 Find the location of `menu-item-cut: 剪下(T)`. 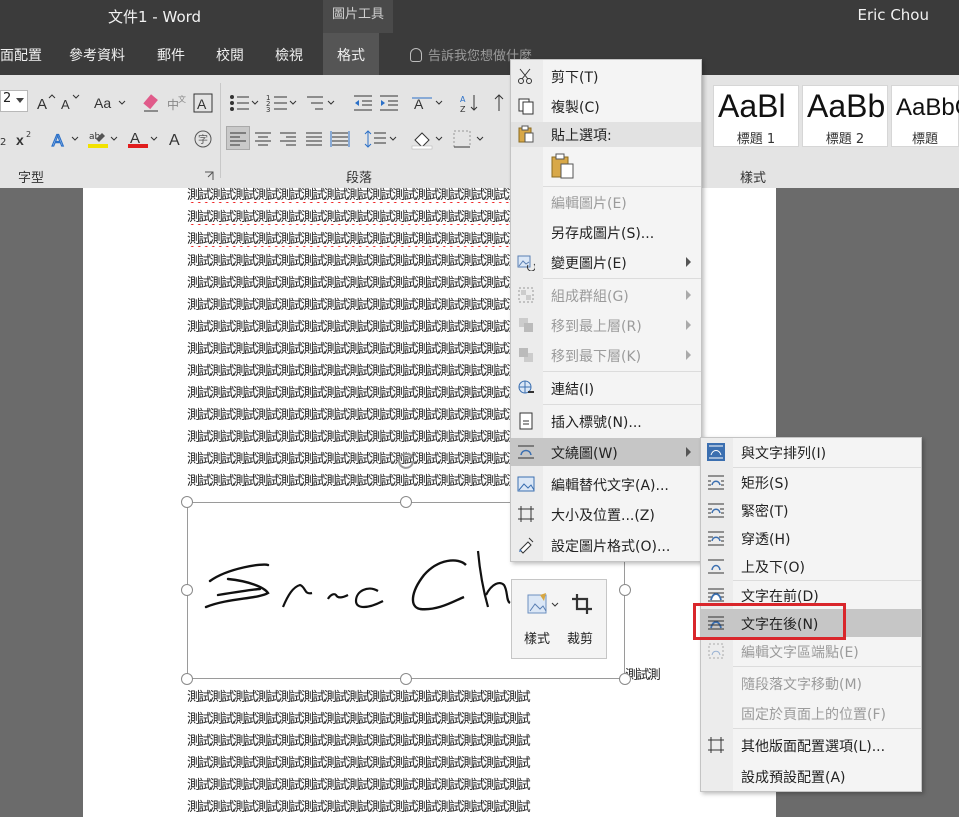

menu-item-cut: 剪下(T) is located at coordinates (606, 76).